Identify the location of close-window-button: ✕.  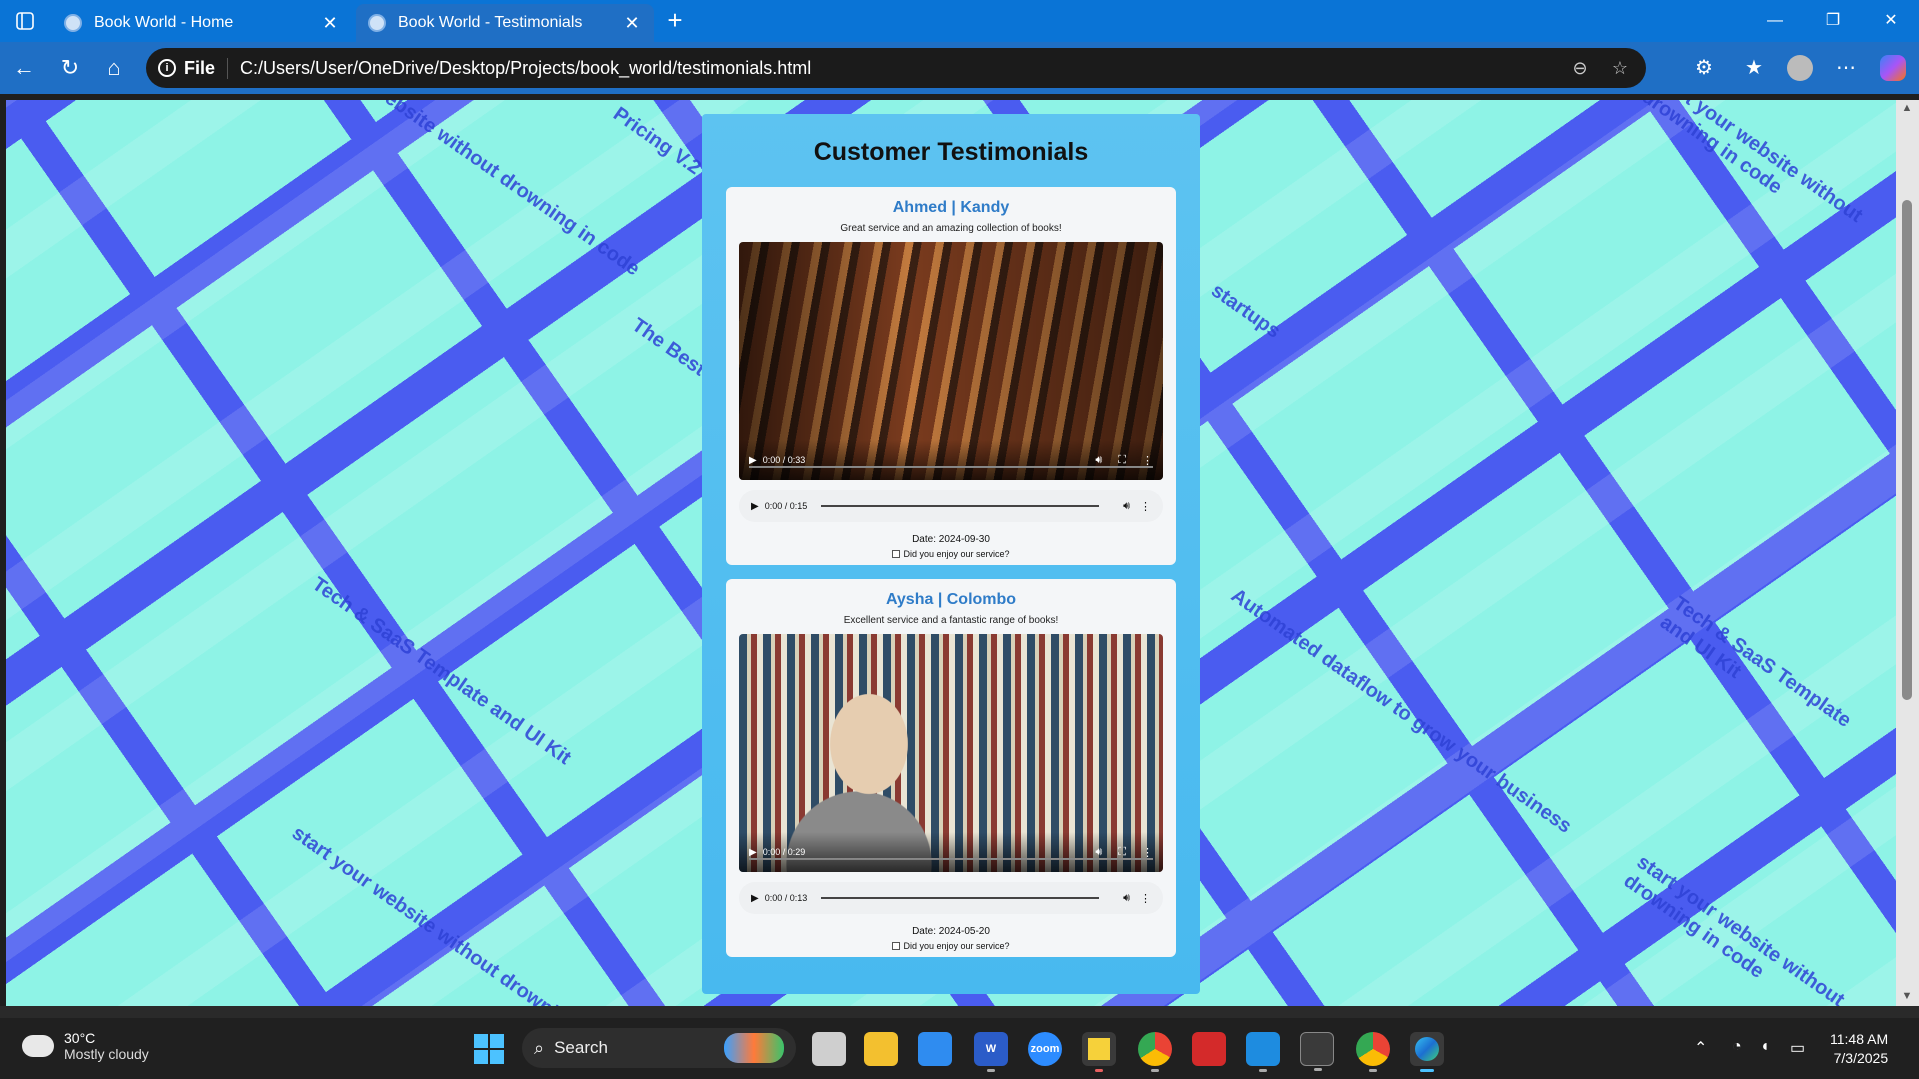
(1891, 21).